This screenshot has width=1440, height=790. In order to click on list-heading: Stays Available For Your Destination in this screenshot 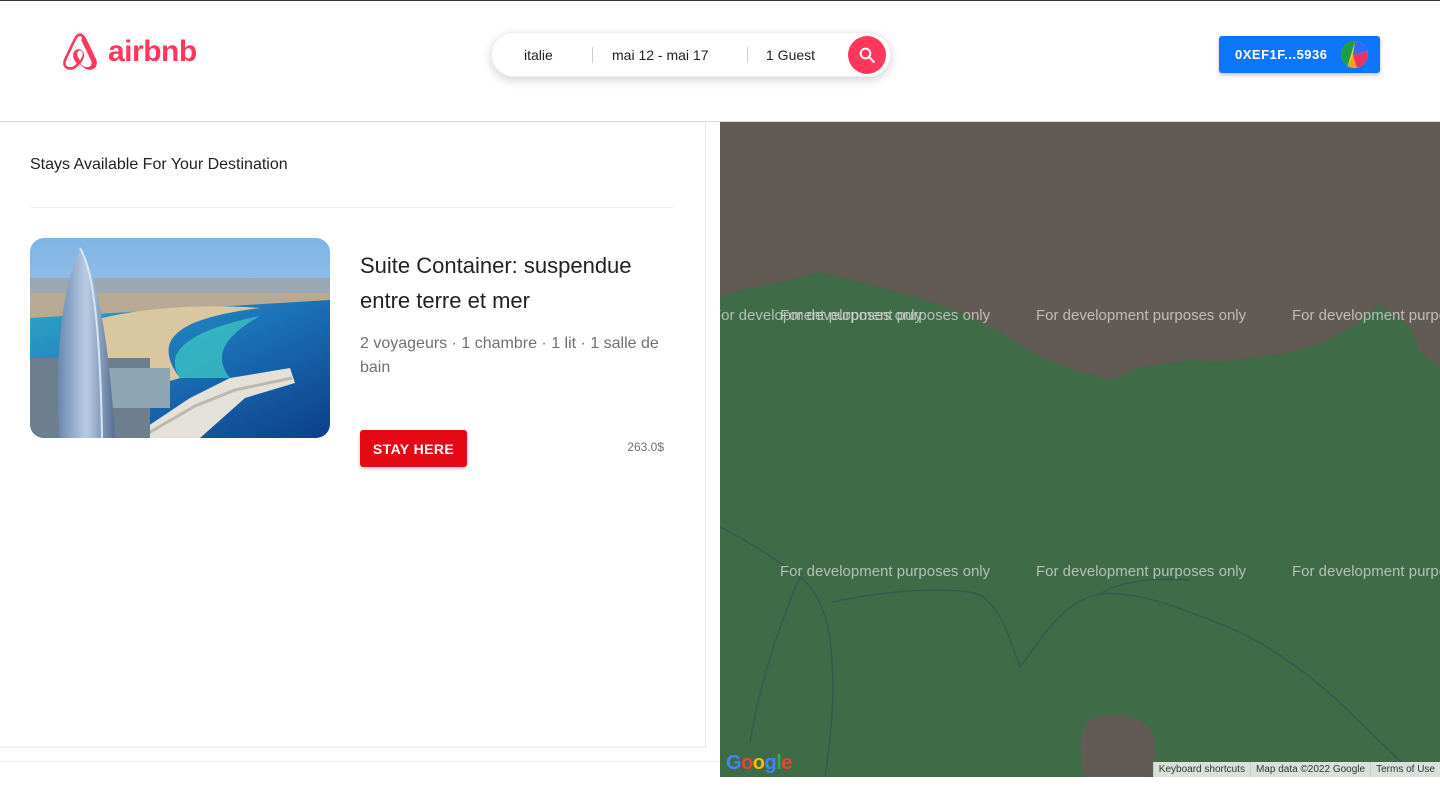, I will do `click(159, 164)`.